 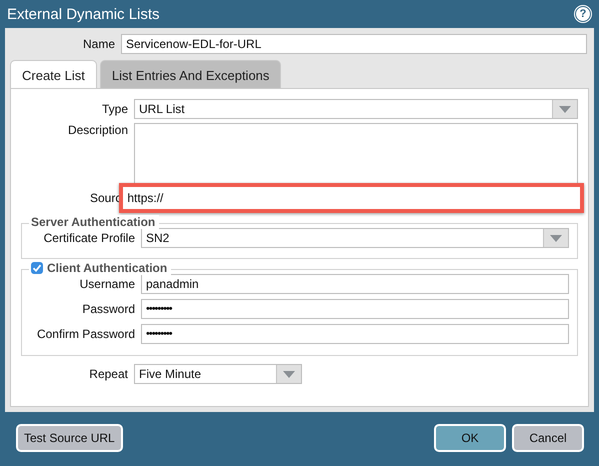 What do you see at coordinates (114, 109) in the screenshot?
I see `field-label: Type` at bounding box center [114, 109].